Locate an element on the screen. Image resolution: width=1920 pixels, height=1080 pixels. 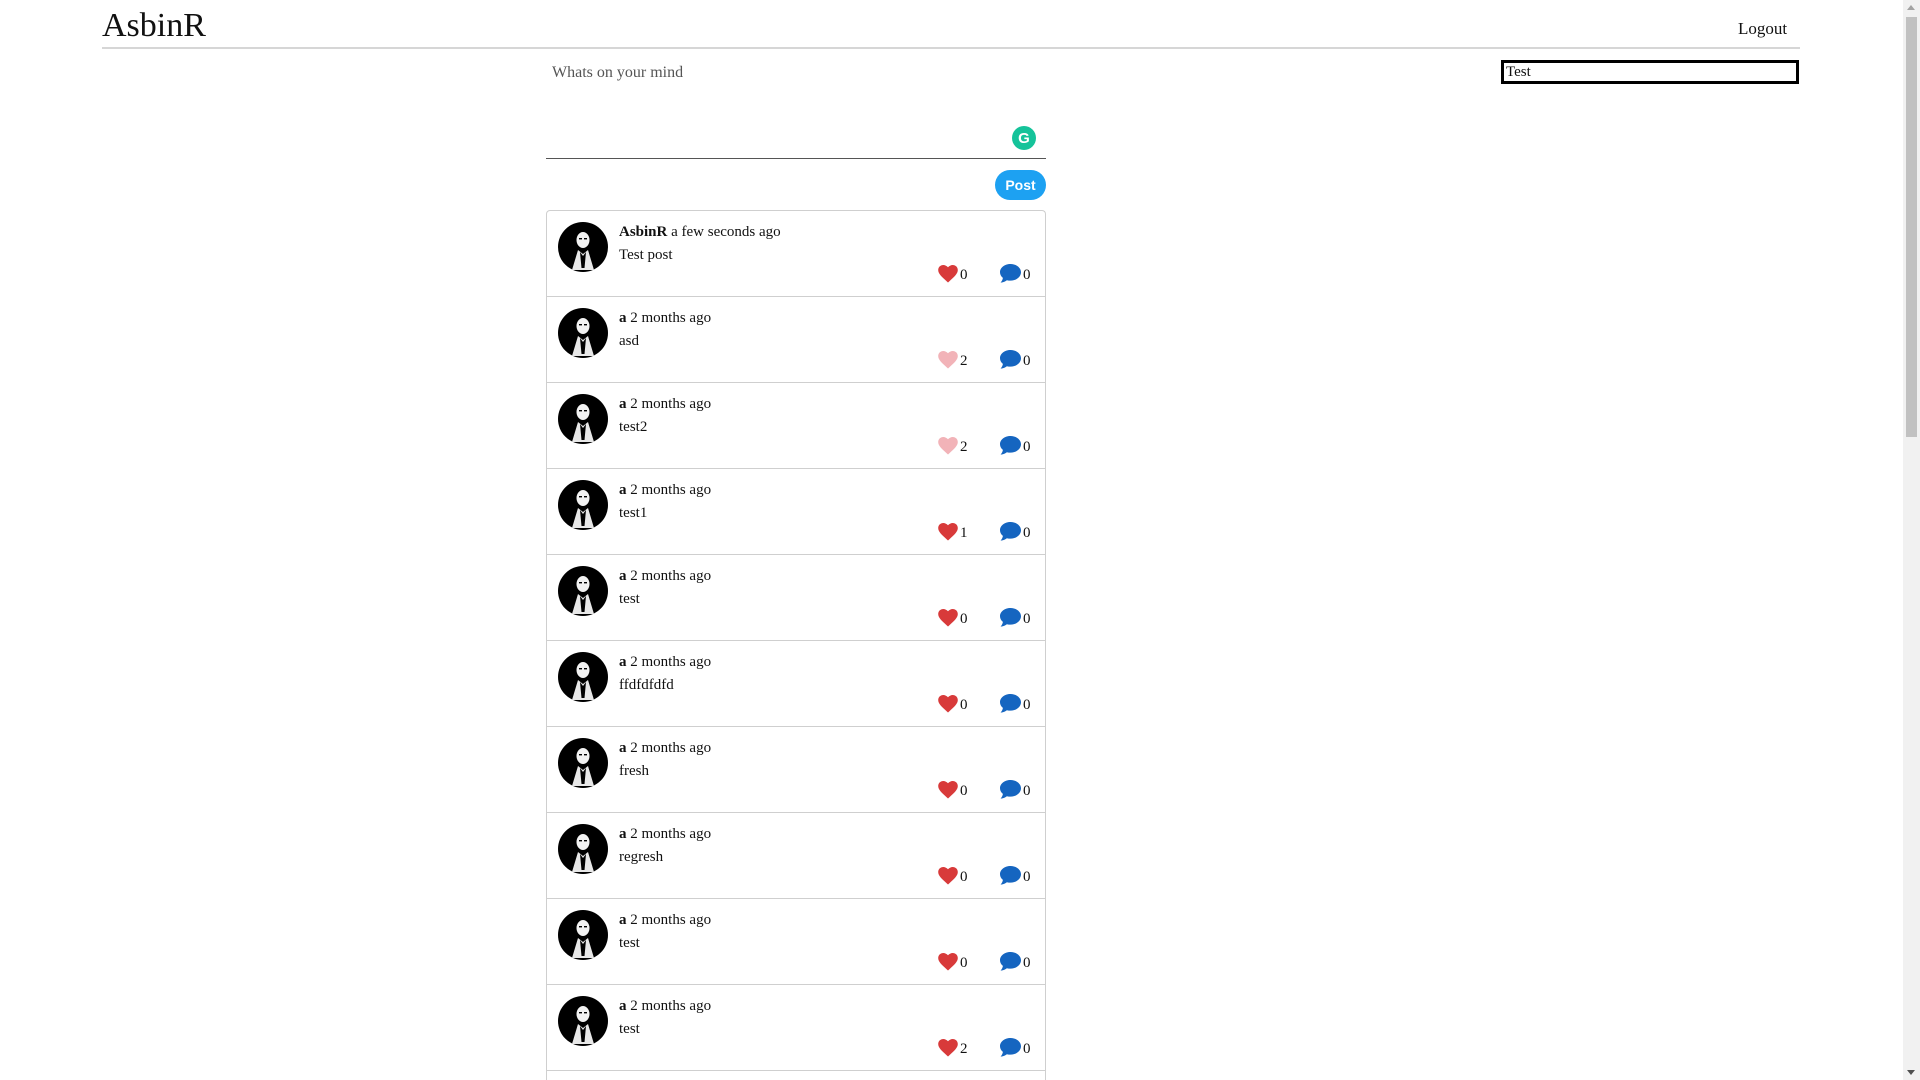
post-content: test2 is located at coordinates (633, 427).